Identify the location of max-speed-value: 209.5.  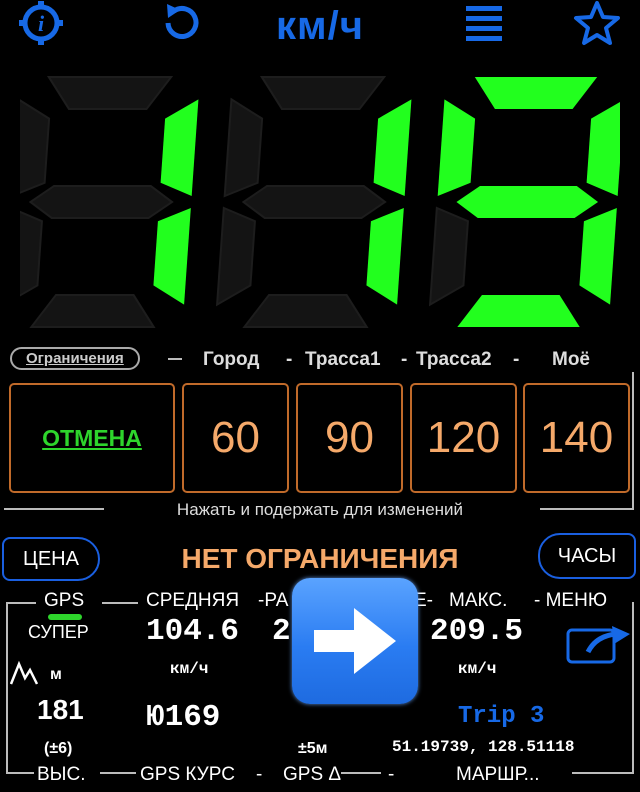
(477, 631).